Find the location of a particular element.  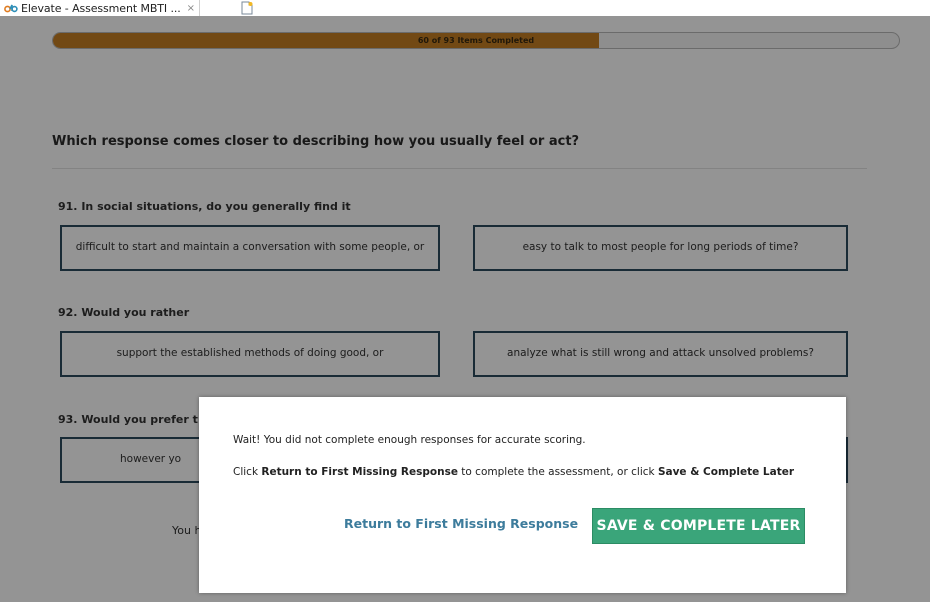

browser-tab: Elevate - Assessment MBTI ... × is located at coordinates (100, 8).